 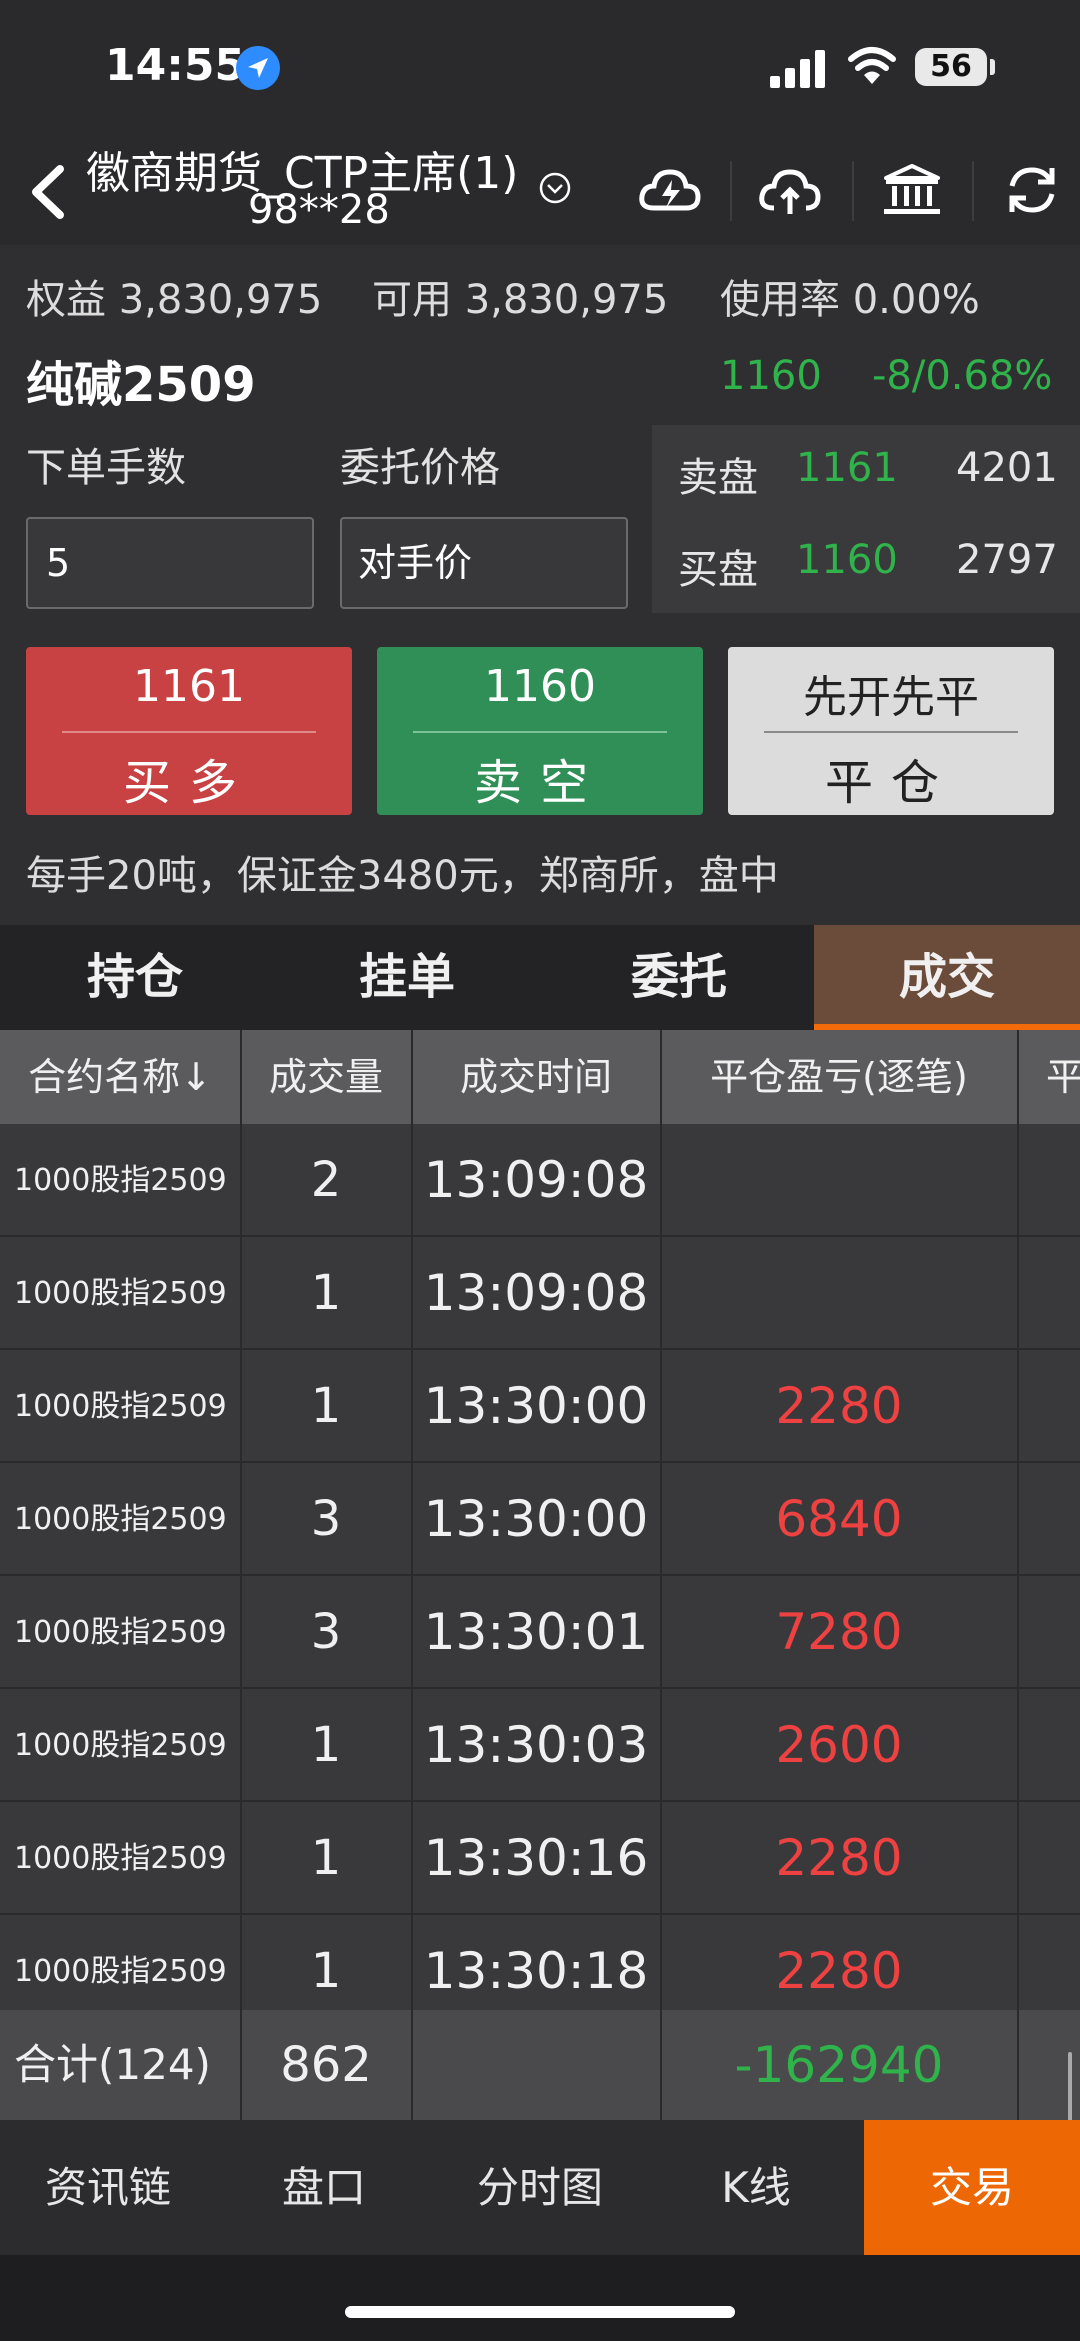 I want to click on contract-info: 每手20吨，保证金3480元，郑商所，盘中, so click(x=402, y=876).